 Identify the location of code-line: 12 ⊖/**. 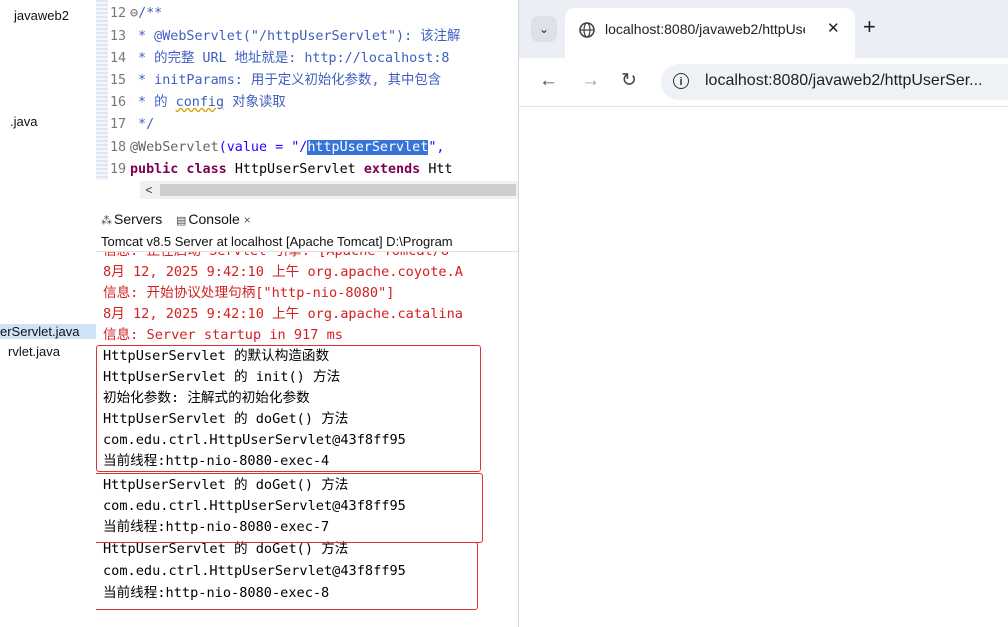
(136, 13).